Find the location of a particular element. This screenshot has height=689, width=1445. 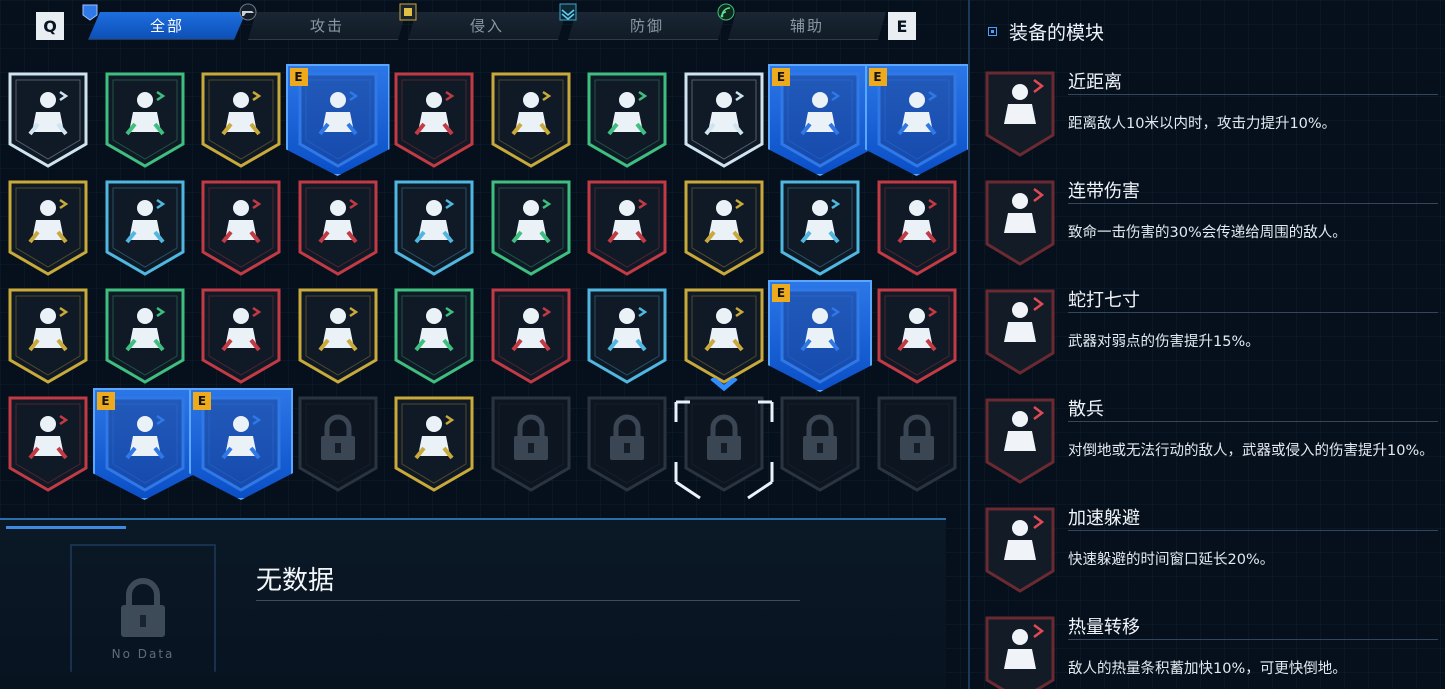

next-tab-key-hint: E is located at coordinates (902, 26).